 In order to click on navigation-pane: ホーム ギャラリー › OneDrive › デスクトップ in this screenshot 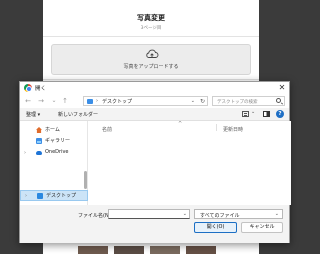, I will do `click(54, 163)`.